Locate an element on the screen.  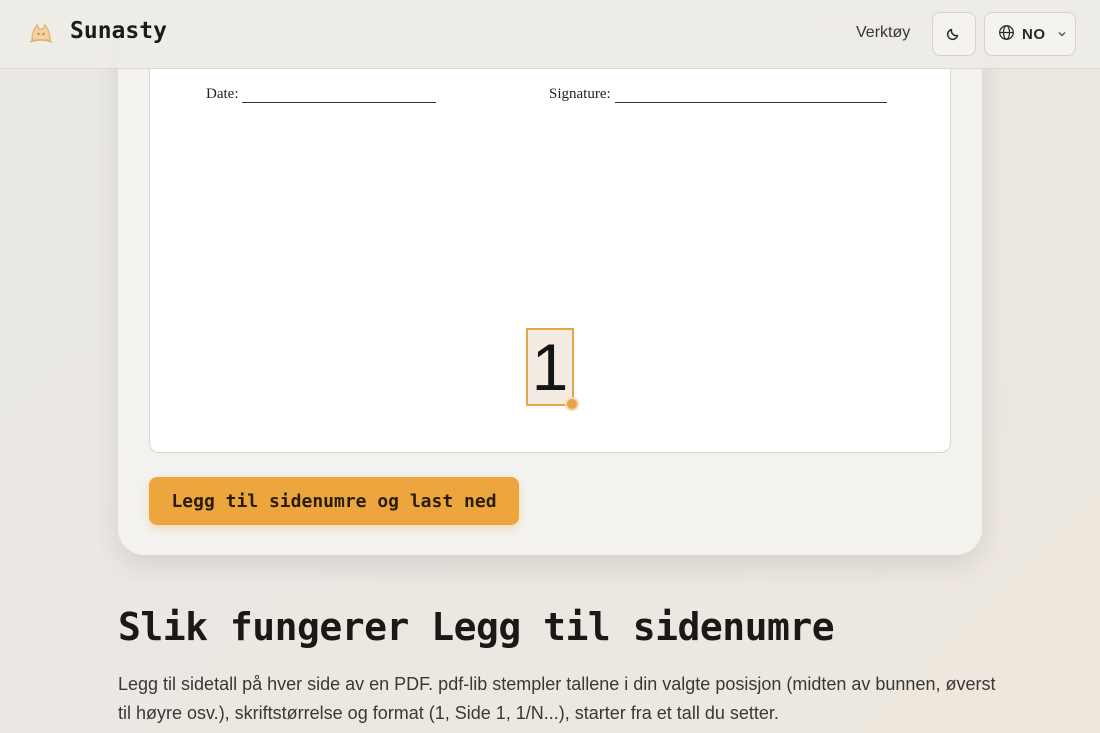
language-code: NO is located at coordinates (1034, 34).